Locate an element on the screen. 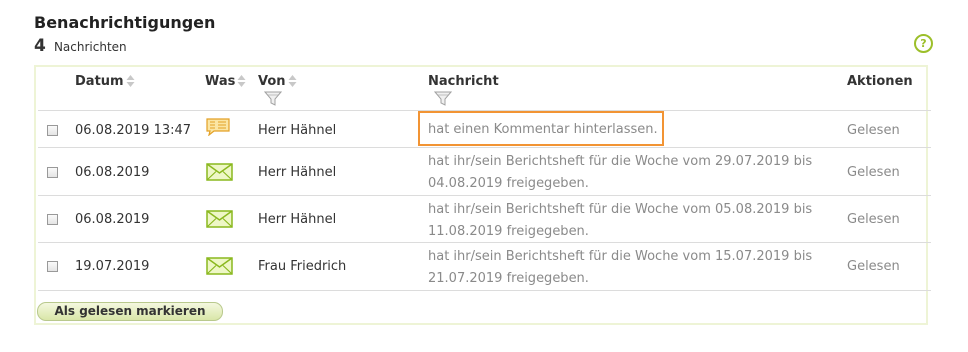 Image resolution: width=968 pixels, height=352 pixels. column-header-datum-label: Datum is located at coordinates (99, 81).